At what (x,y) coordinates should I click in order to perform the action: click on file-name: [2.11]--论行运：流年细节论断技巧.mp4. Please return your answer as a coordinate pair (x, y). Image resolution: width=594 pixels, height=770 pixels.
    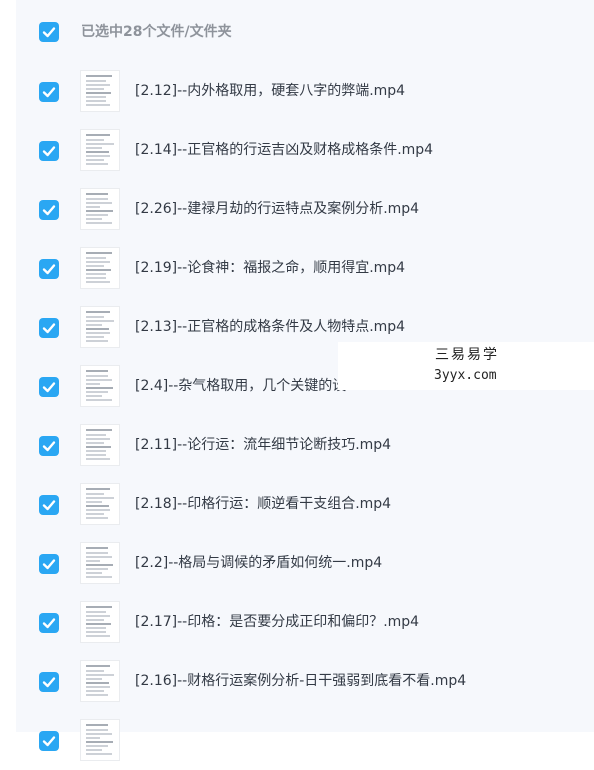
    Looking at the image, I should click on (263, 445).